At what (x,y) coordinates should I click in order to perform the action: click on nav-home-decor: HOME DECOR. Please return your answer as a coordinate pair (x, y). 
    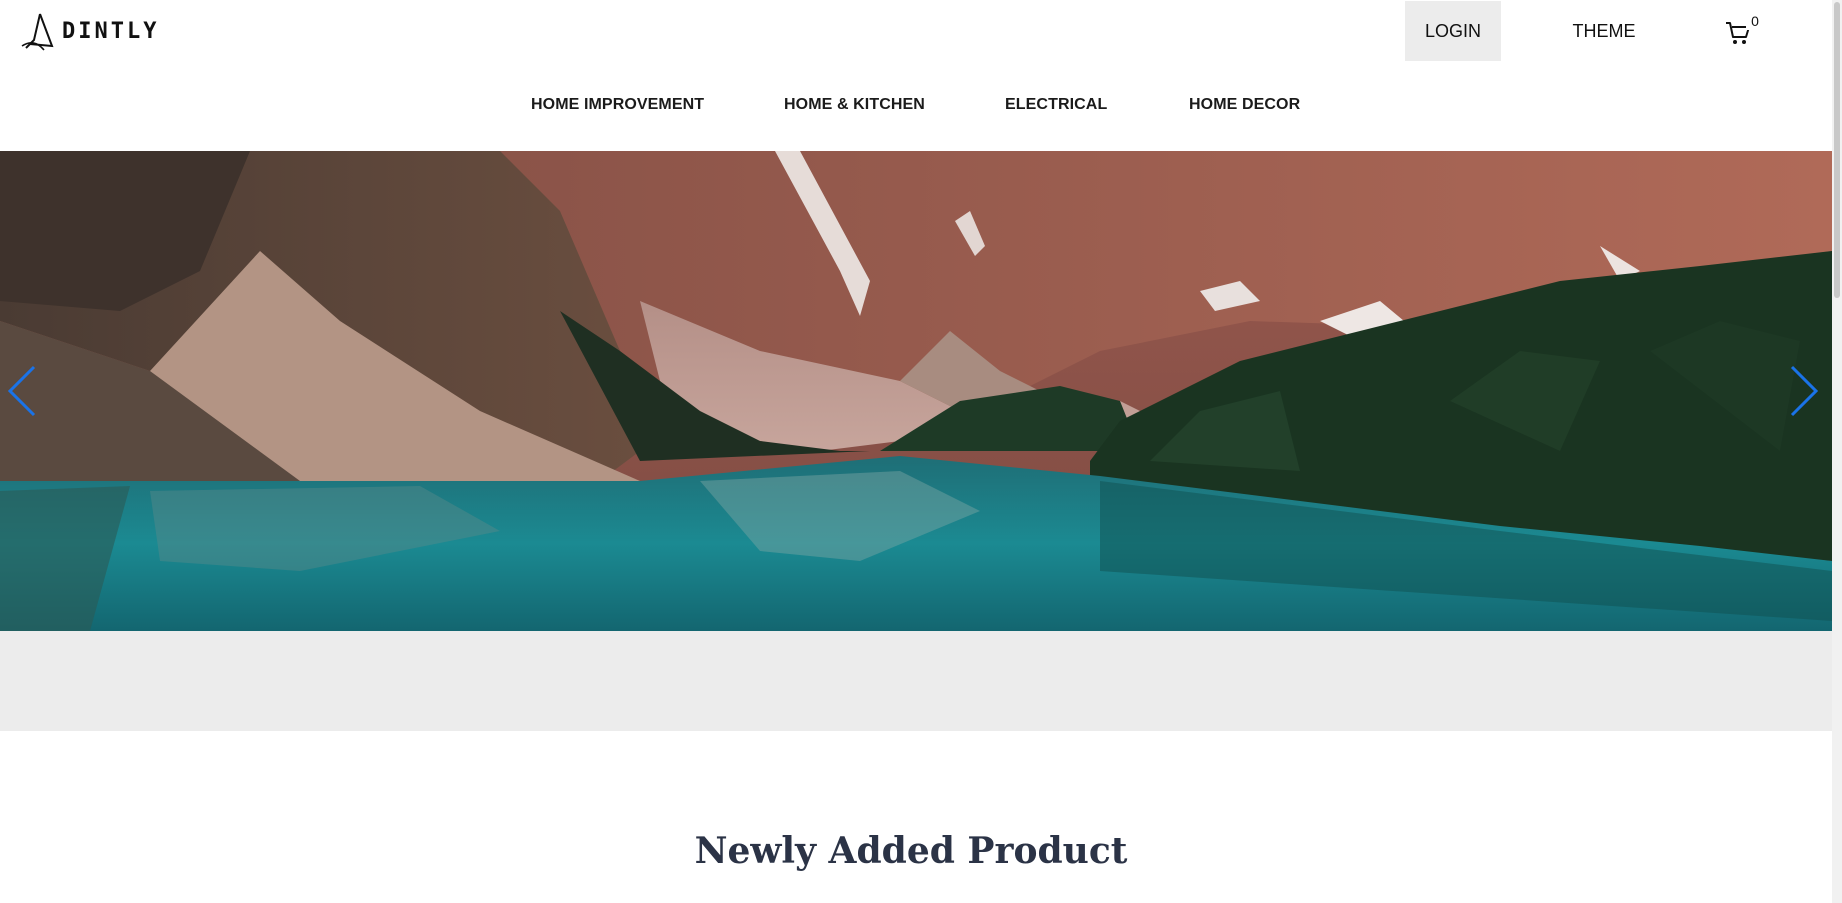
    Looking at the image, I should click on (1244, 105).